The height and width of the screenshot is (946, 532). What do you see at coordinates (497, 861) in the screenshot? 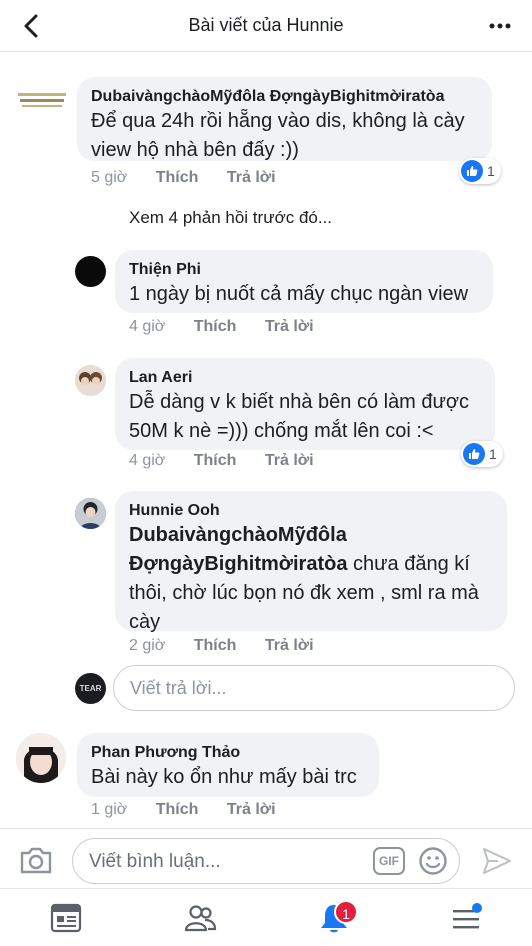
I see `send-icon` at bounding box center [497, 861].